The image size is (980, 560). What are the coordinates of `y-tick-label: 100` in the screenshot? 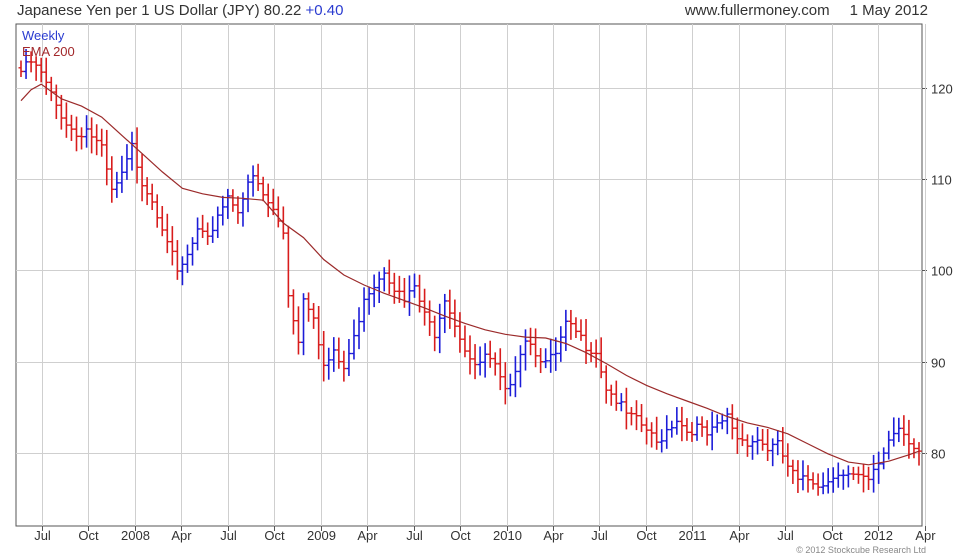 It's located at (942, 271).